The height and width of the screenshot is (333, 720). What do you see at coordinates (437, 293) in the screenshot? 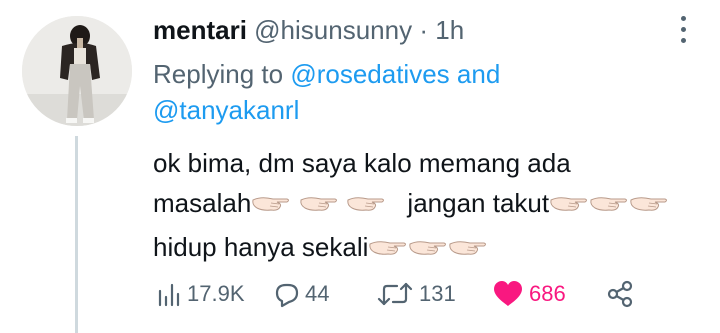
I see `retweet-count: 131` at bounding box center [437, 293].